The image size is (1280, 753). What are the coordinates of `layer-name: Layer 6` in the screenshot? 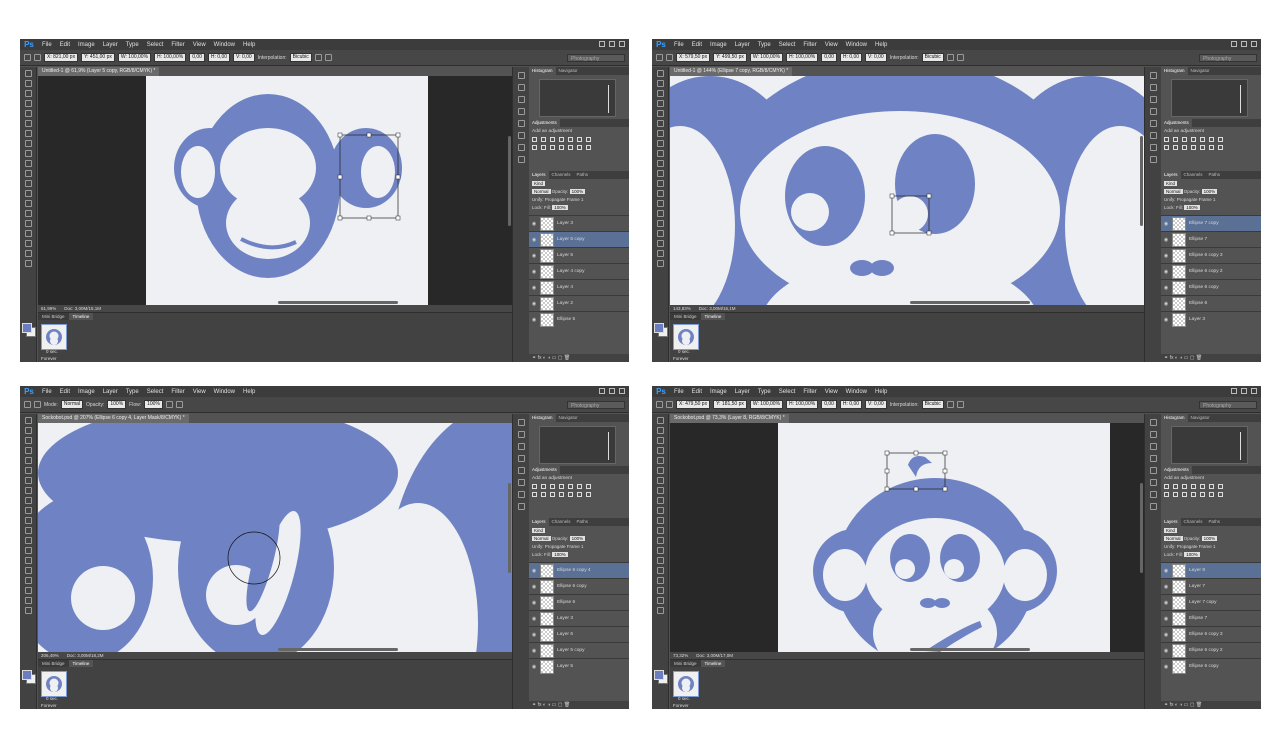 It's located at (565, 634).